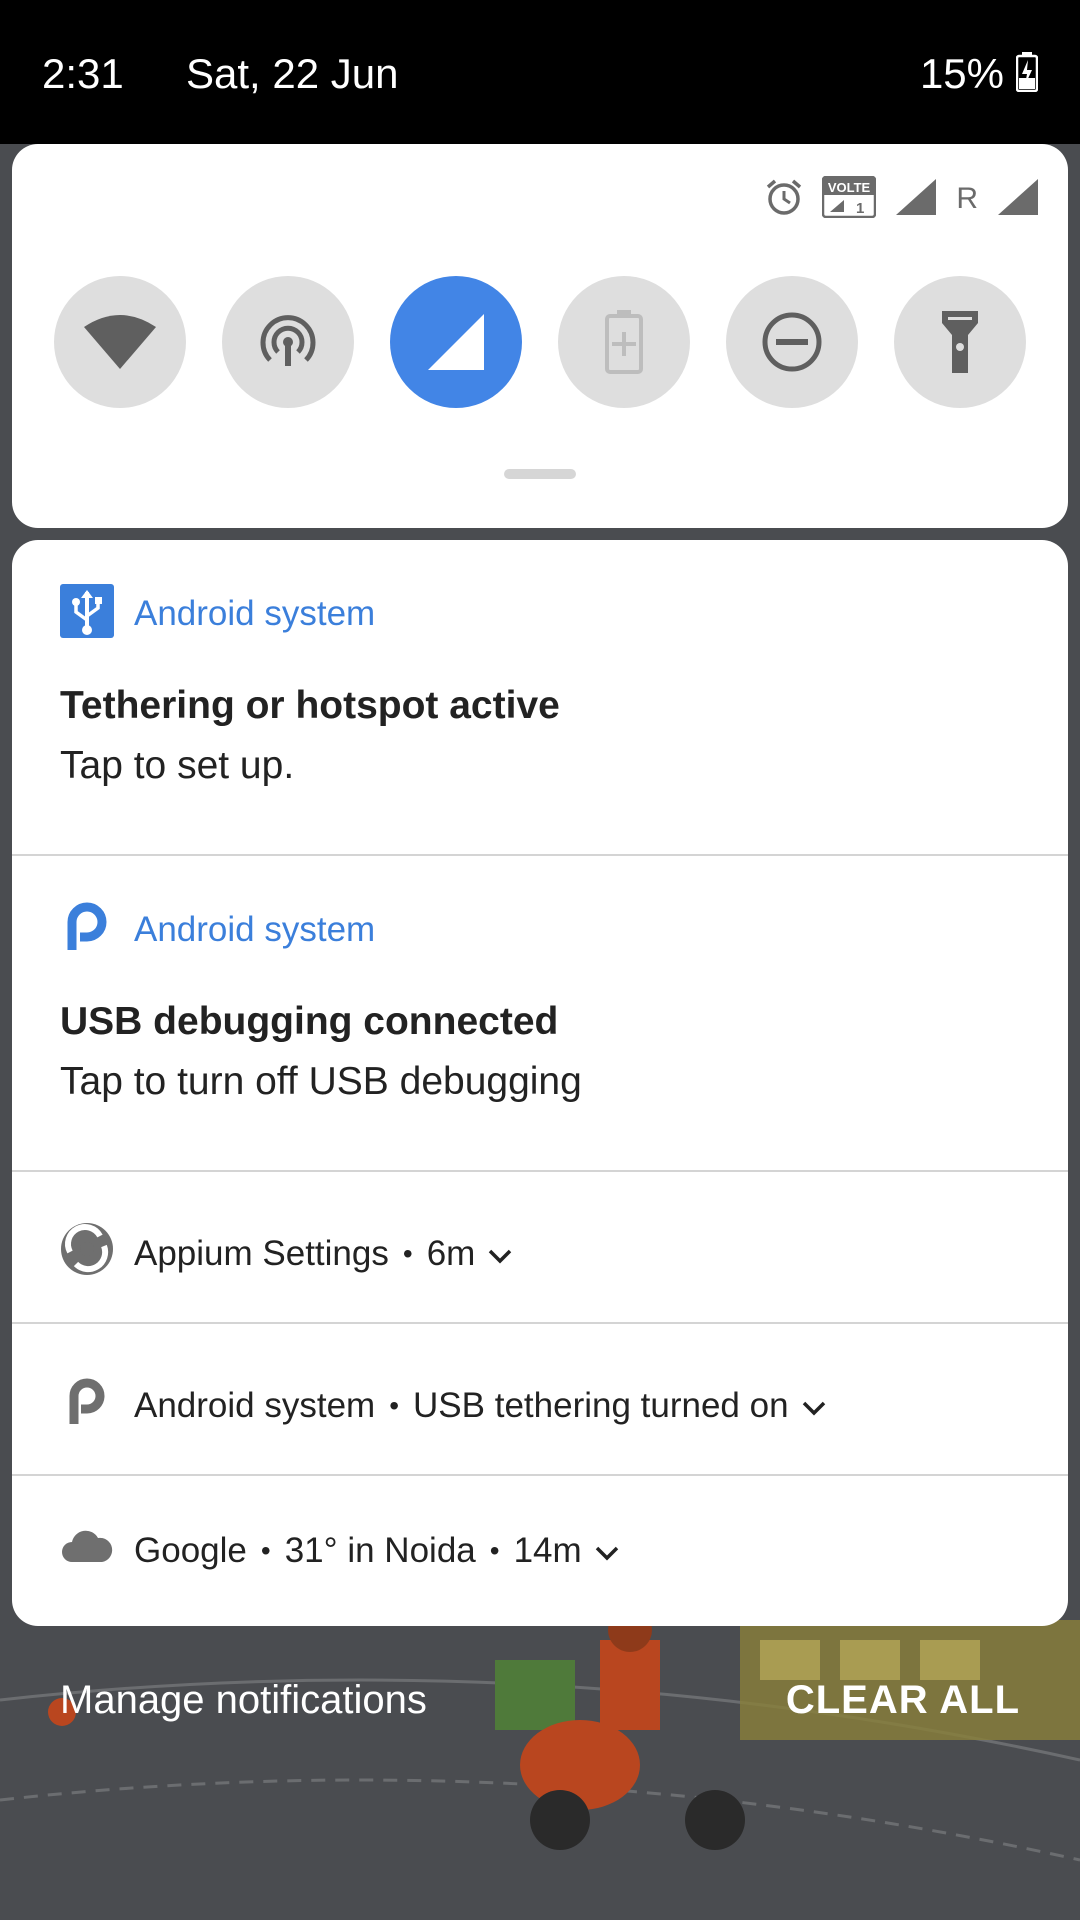 This screenshot has width=1080, height=1920. I want to click on wifi-tile, so click(120, 342).